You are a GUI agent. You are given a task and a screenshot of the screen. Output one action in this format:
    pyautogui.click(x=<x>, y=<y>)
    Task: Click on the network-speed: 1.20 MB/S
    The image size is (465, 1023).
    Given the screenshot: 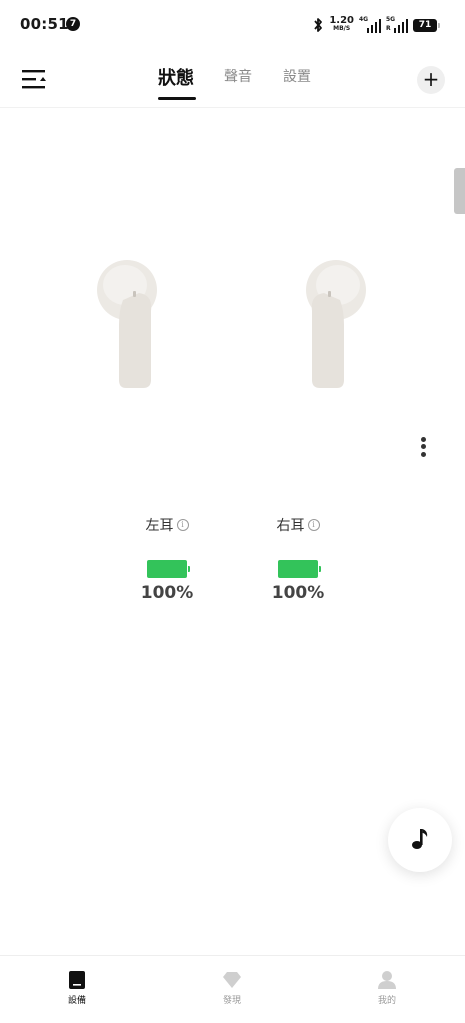 What is the action you would take?
    pyautogui.click(x=341, y=24)
    